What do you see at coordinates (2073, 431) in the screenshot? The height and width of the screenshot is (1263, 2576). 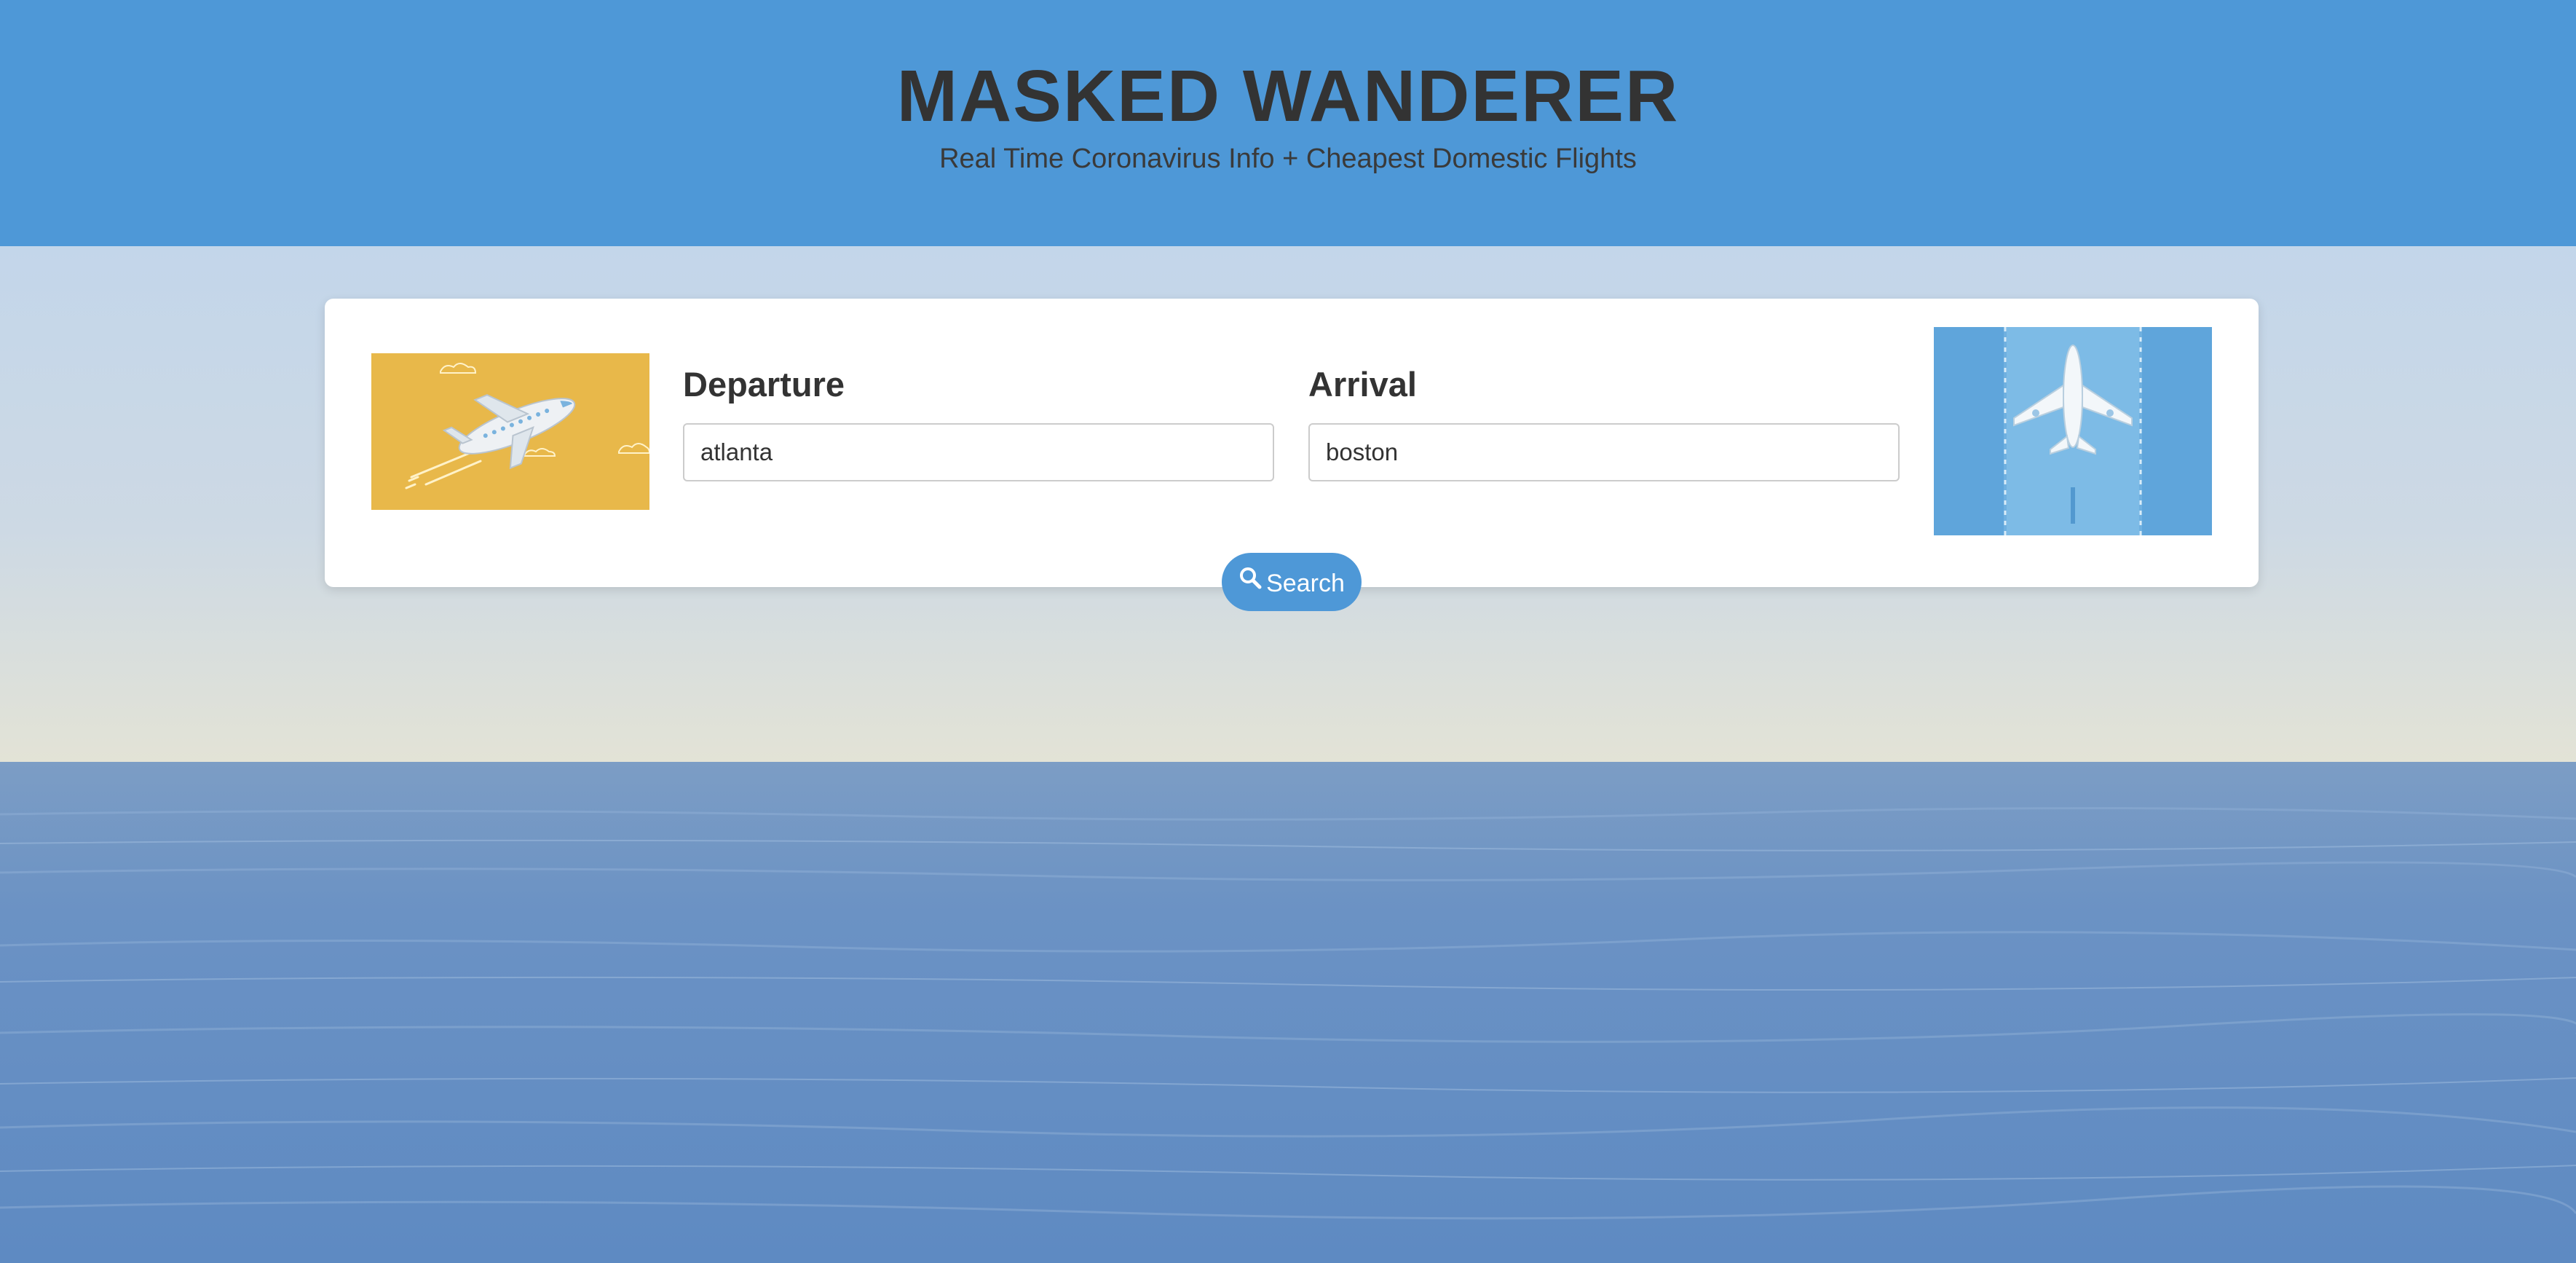 I see `airplane-runway-illustration` at bounding box center [2073, 431].